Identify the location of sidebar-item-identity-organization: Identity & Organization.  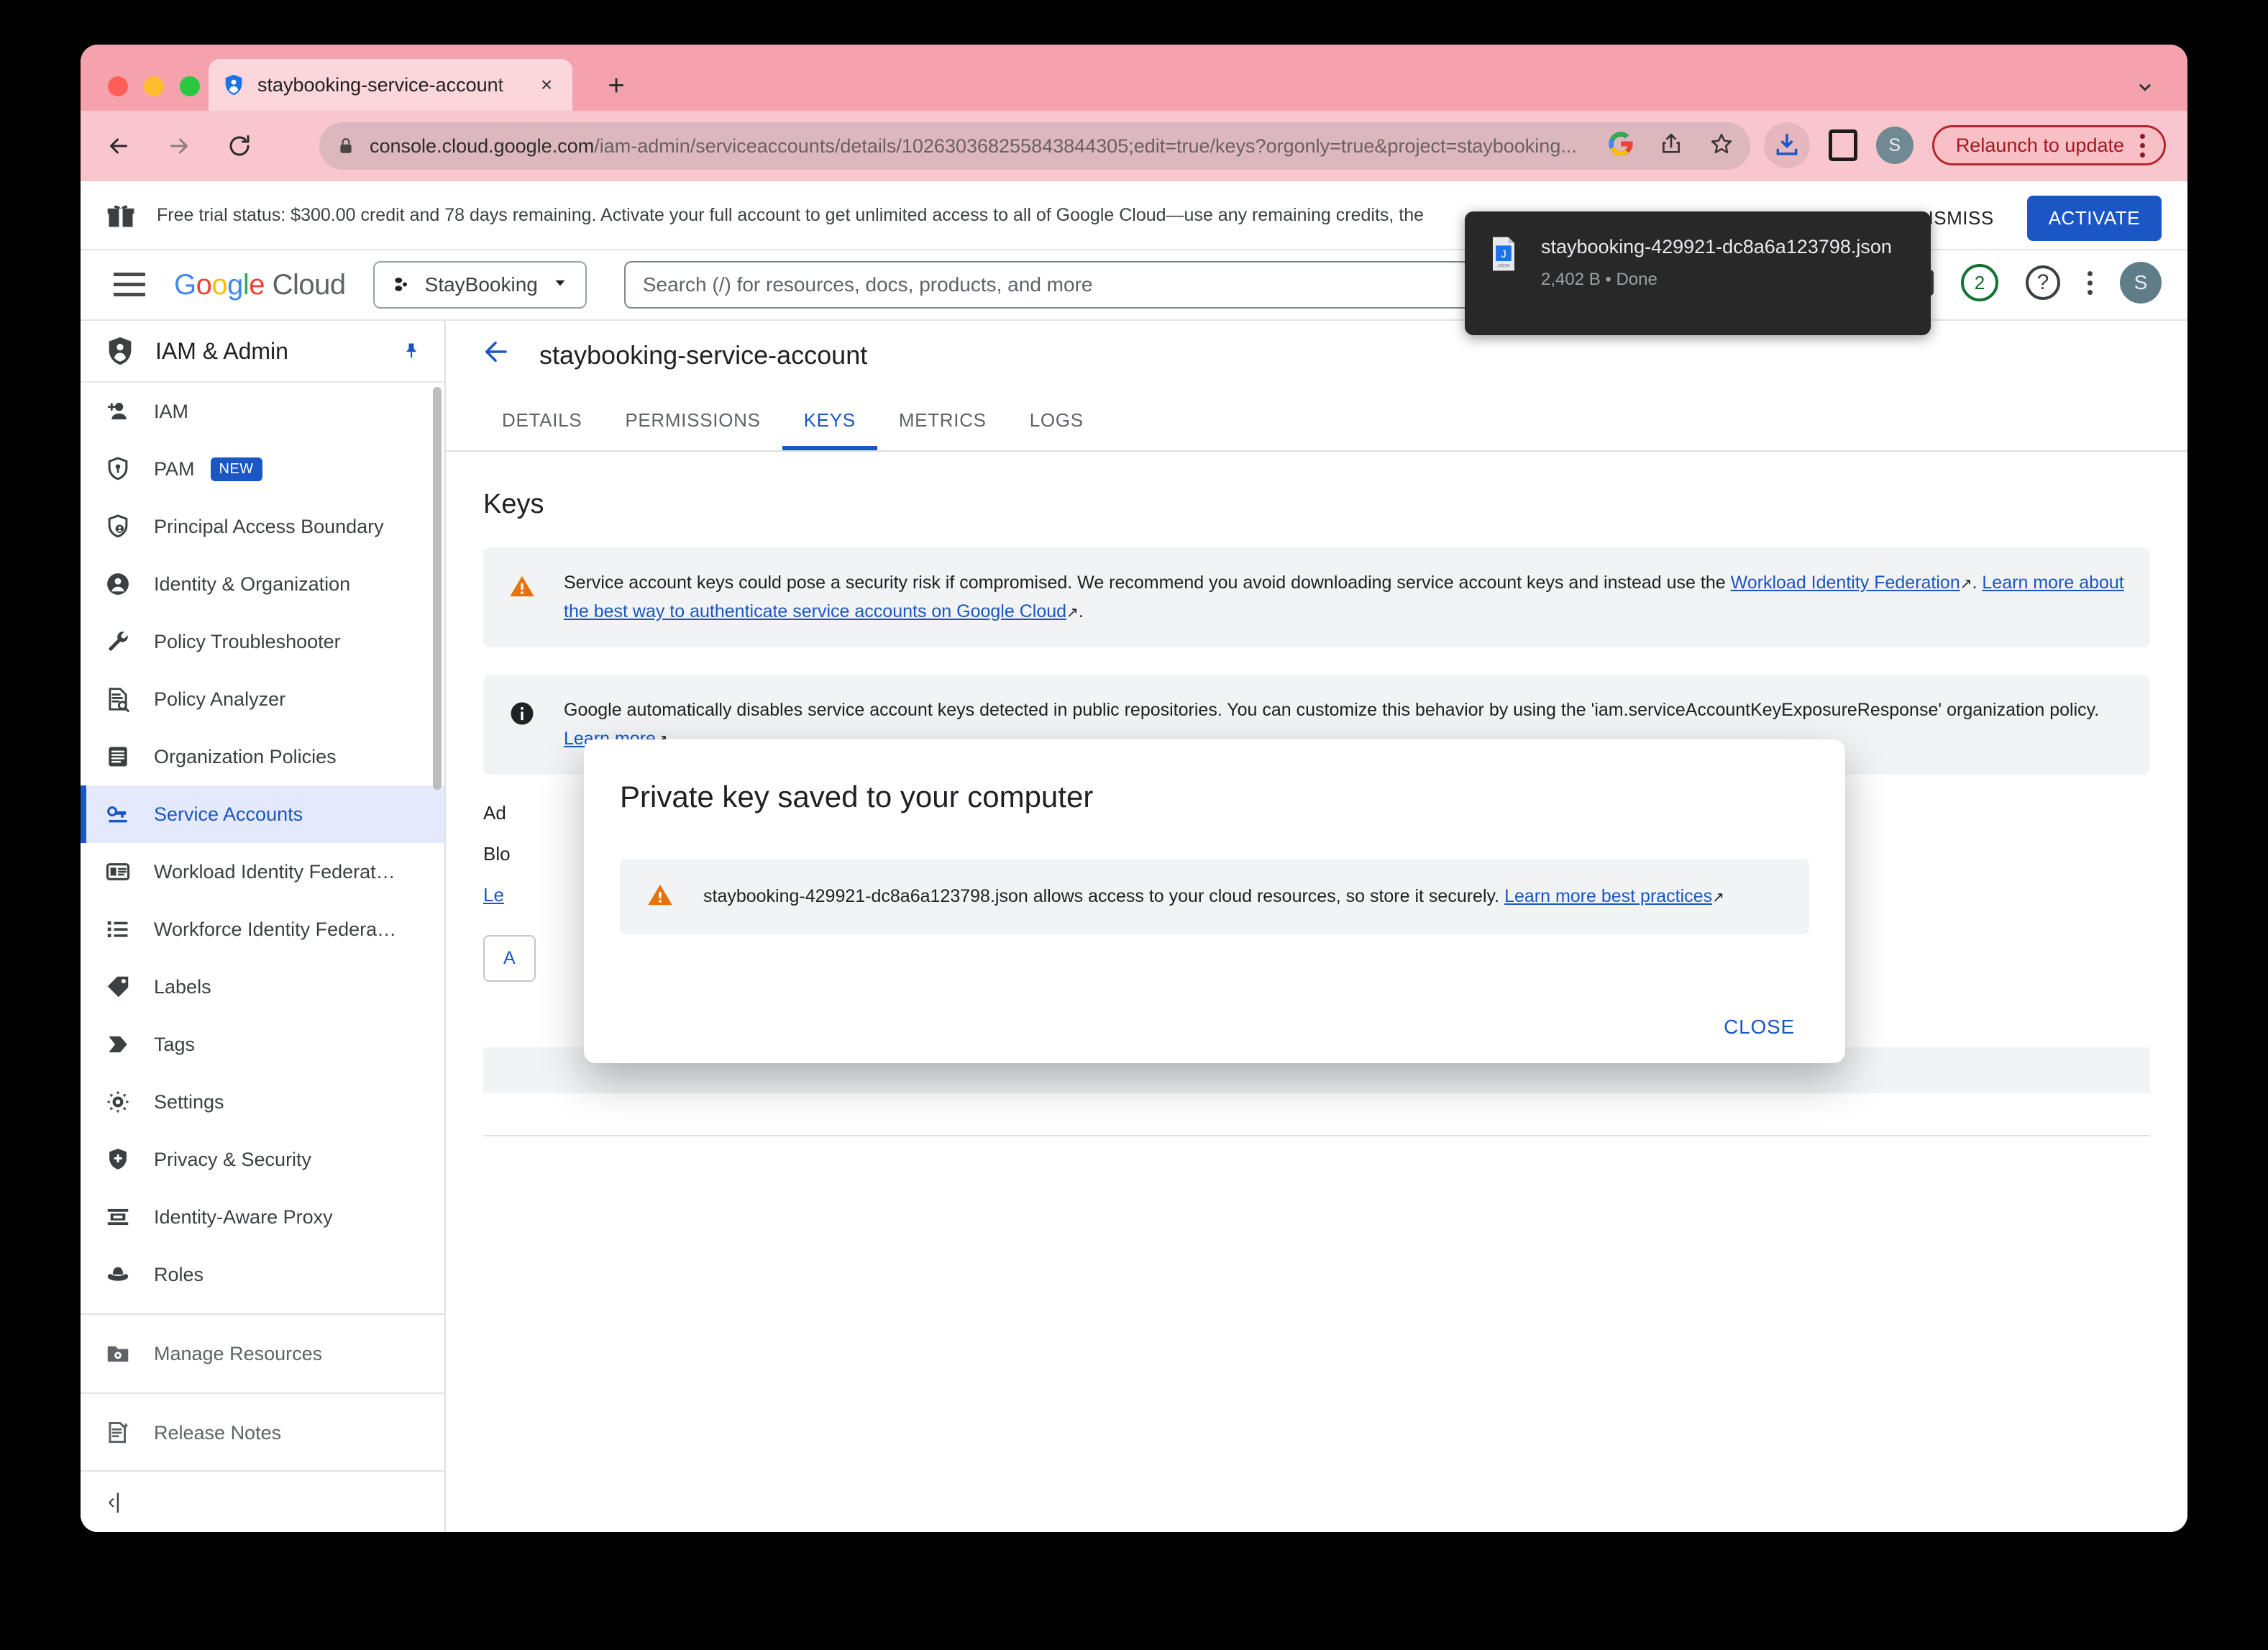
(262, 584).